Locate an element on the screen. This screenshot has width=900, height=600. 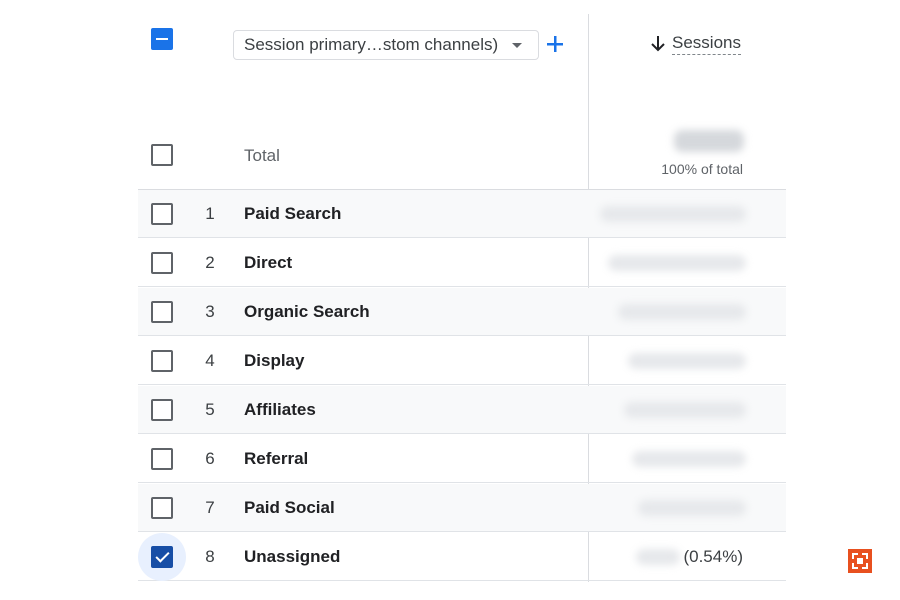
row-channel-name: Direct is located at coordinates (268, 262).